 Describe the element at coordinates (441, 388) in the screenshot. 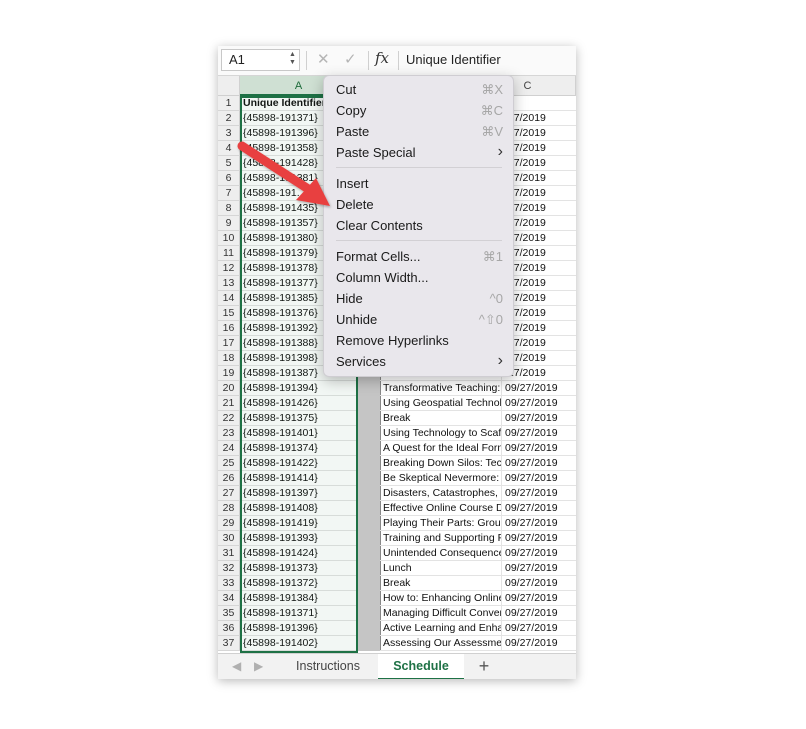

I see `cell-b: Transformative Teaching: T` at that location.